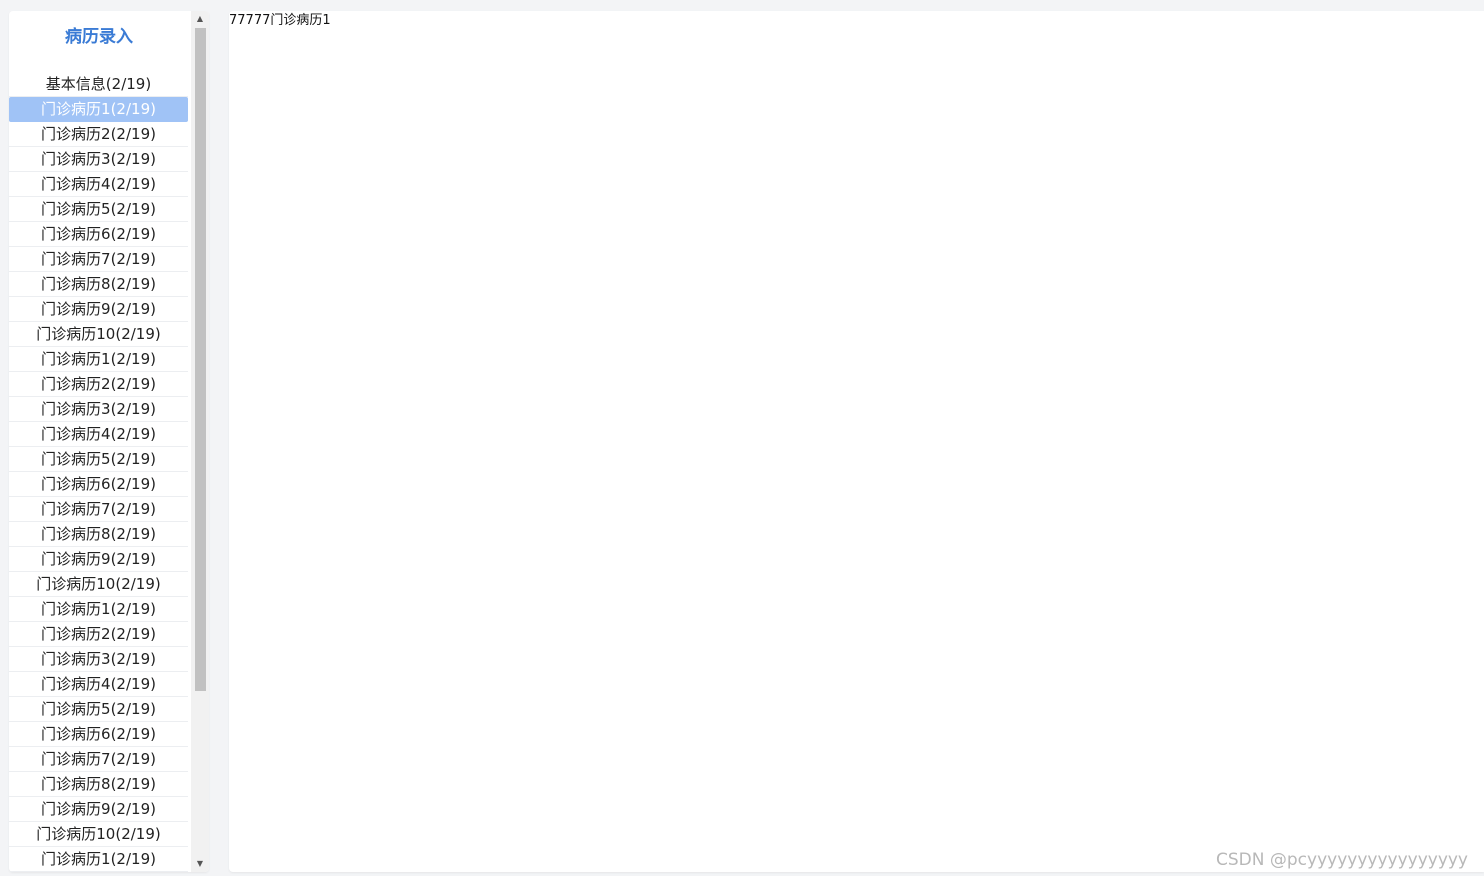 The image size is (1484, 876). Describe the element at coordinates (280, 20) in the screenshot. I see `record-content-text: 77777门诊病历1` at that location.